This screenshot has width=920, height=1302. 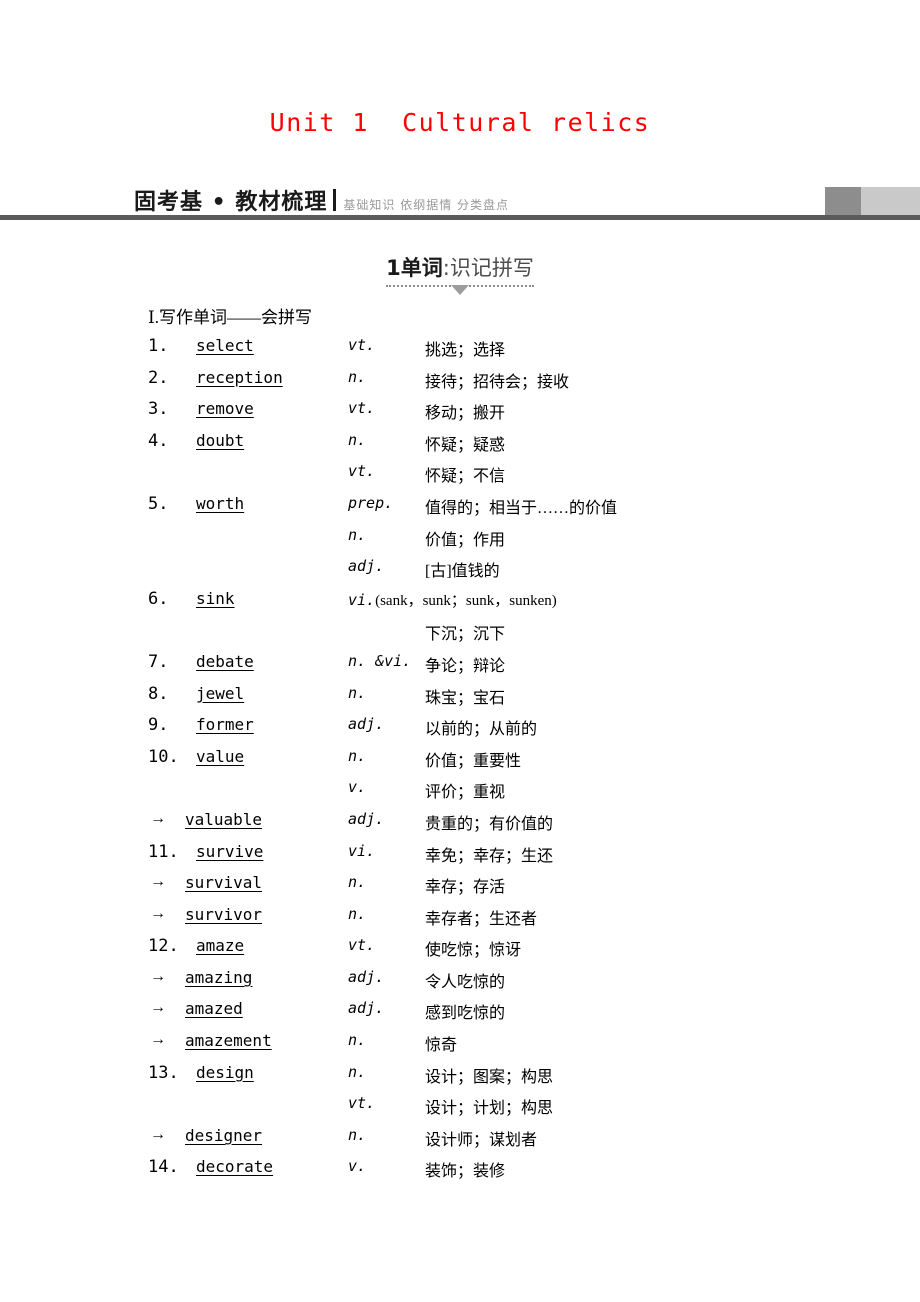 What do you see at coordinates (158, 725) in the screenshot?
I see `entry-number: 9.` at bounding box center [158, 725].